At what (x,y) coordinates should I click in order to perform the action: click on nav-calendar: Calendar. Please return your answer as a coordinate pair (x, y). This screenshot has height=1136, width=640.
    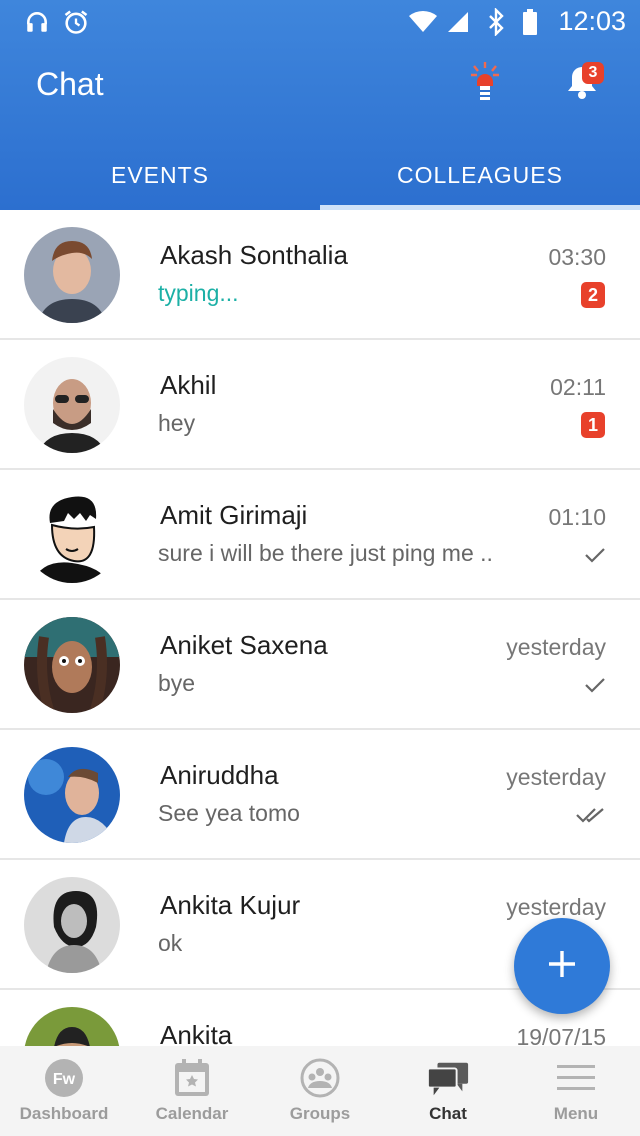
    Looking at the image, I should click on (192, 1091).